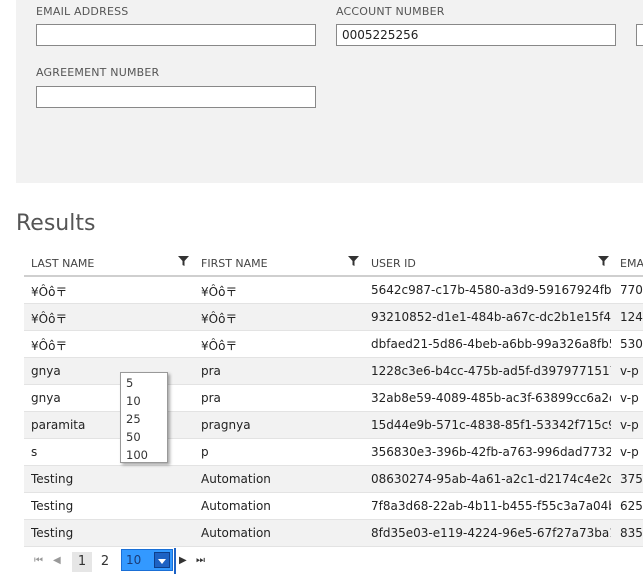 The image size is (643, 583). What do you see at coordinates (176, 35) in the screenshot?
I see `email-address-input` at bounding box center [176, 35].